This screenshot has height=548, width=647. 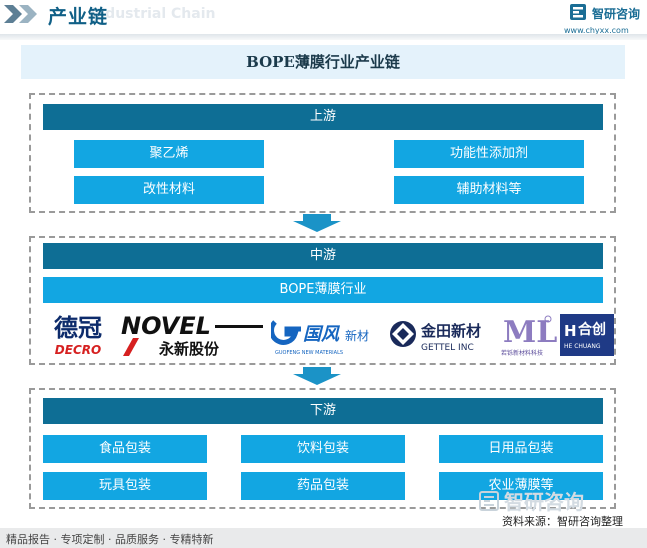 I want to click on company-logo-gettel: 金田新材 GETTEL INC, so click(x=435, y=337).